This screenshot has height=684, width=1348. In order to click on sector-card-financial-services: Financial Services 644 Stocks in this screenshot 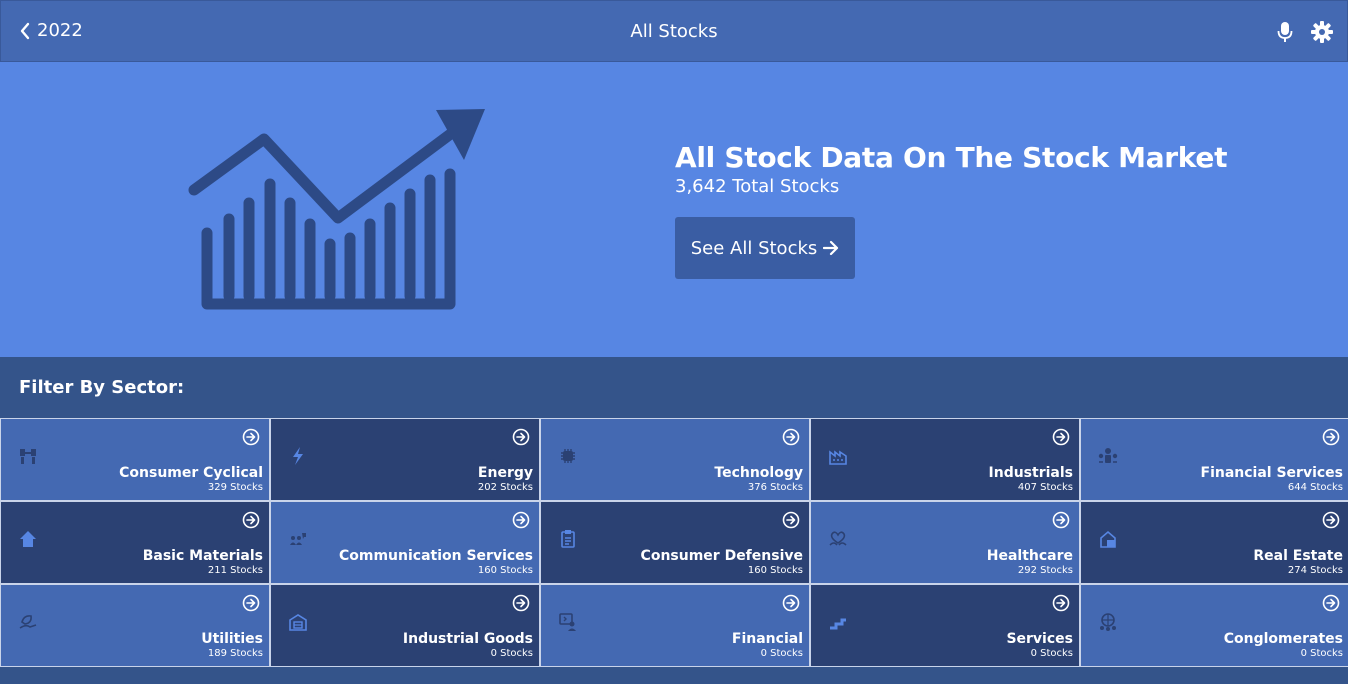, I will do `click(1214, 459)`.